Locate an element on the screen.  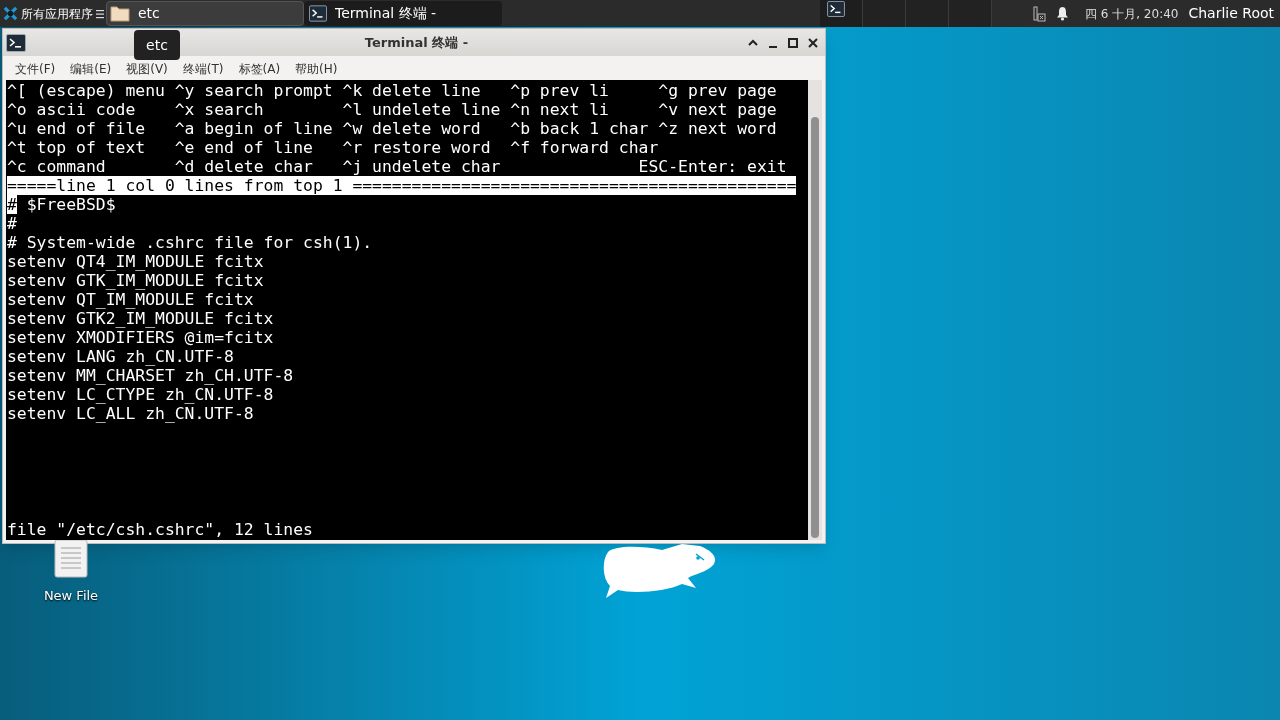
help-line: ^t top of text ^e end of line ^r restore word ^f forward char is located at coordinates (333, 147).